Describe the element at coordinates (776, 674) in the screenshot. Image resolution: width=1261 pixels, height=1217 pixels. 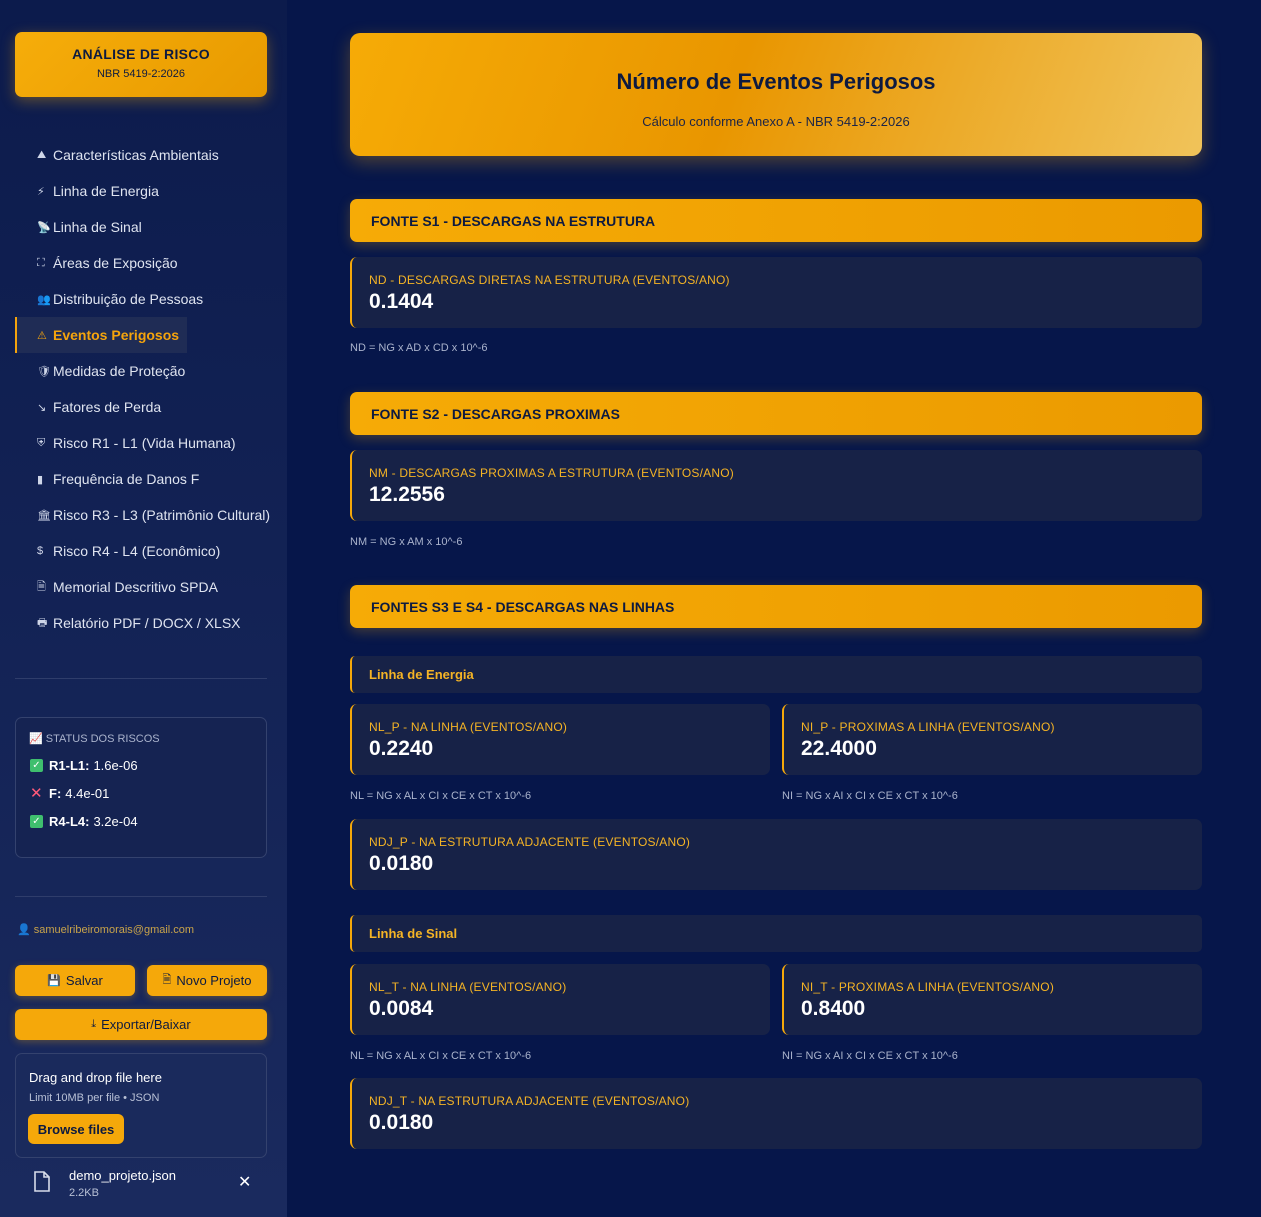
I see `subsection-linha-energia: Linha de Energia` at that location.